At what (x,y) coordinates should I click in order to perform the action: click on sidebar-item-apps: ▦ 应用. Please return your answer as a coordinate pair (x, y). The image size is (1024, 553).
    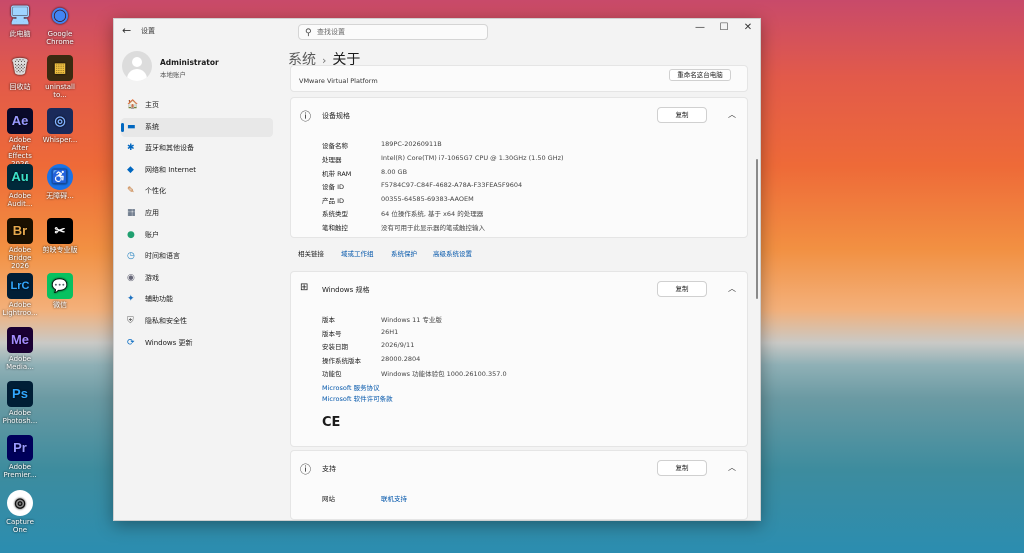
    Looking at the image, I should click on (197, 213).